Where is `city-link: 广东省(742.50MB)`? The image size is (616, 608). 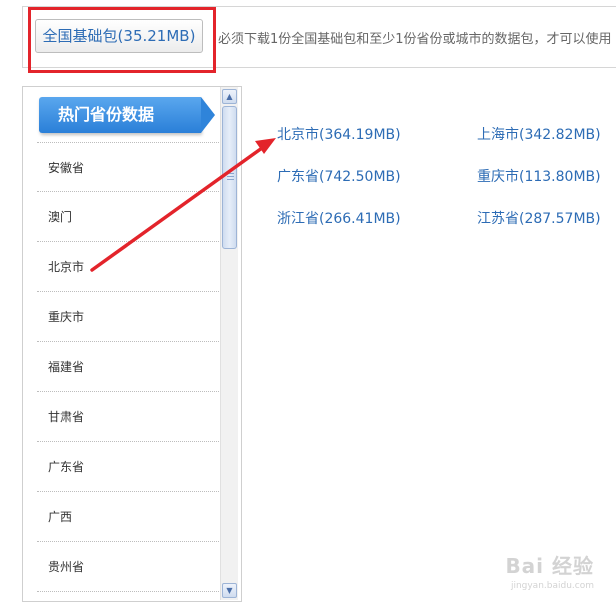
city-link: 广东省(742.50MB) is located at coordinates (339, 176).